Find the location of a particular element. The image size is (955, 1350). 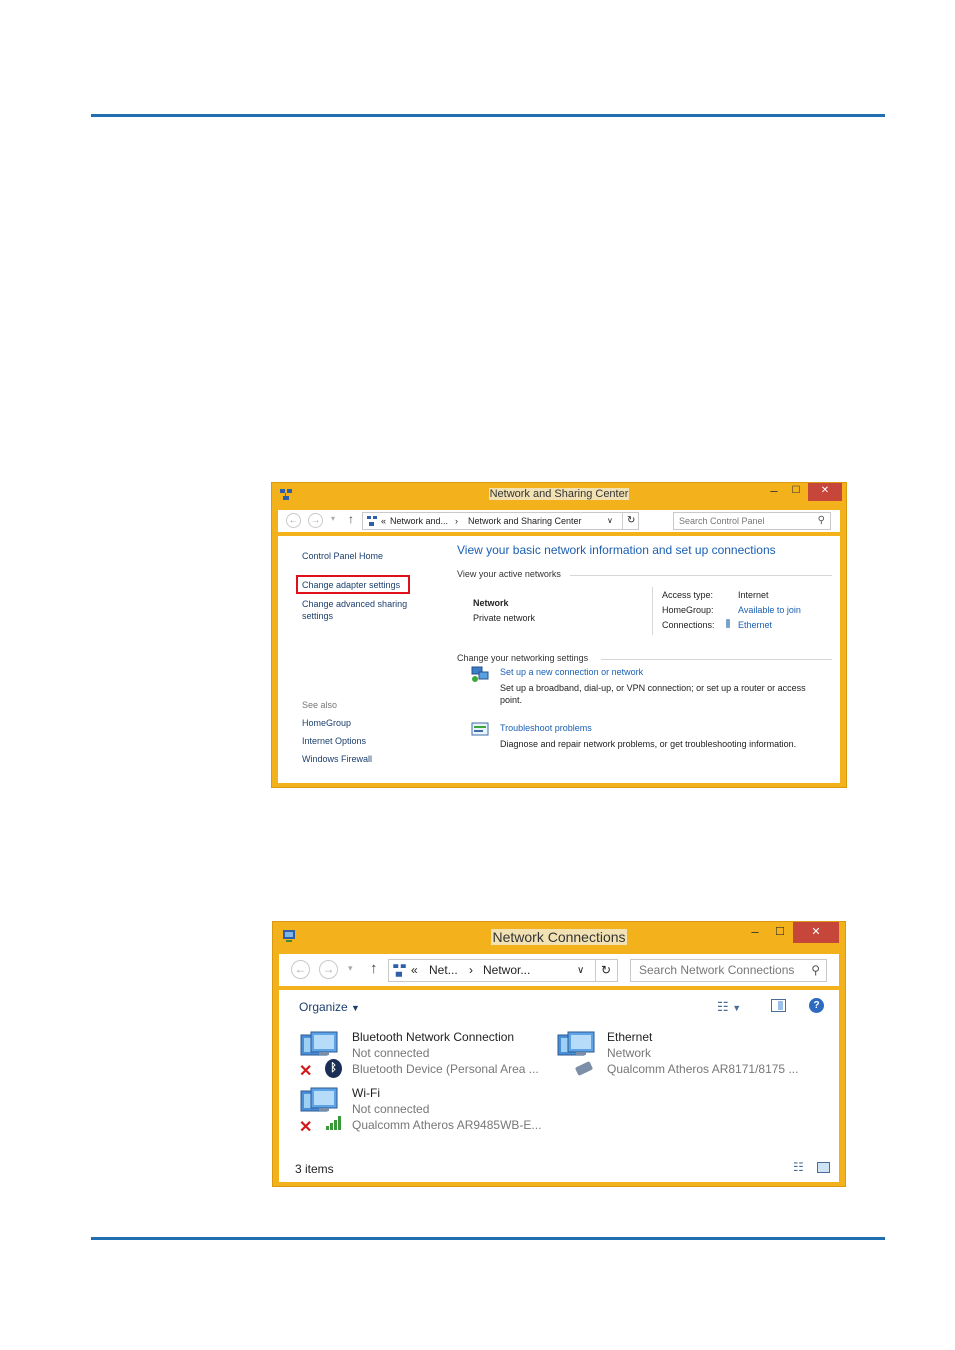

network-computer-icon is located at coordinates (480, 674).